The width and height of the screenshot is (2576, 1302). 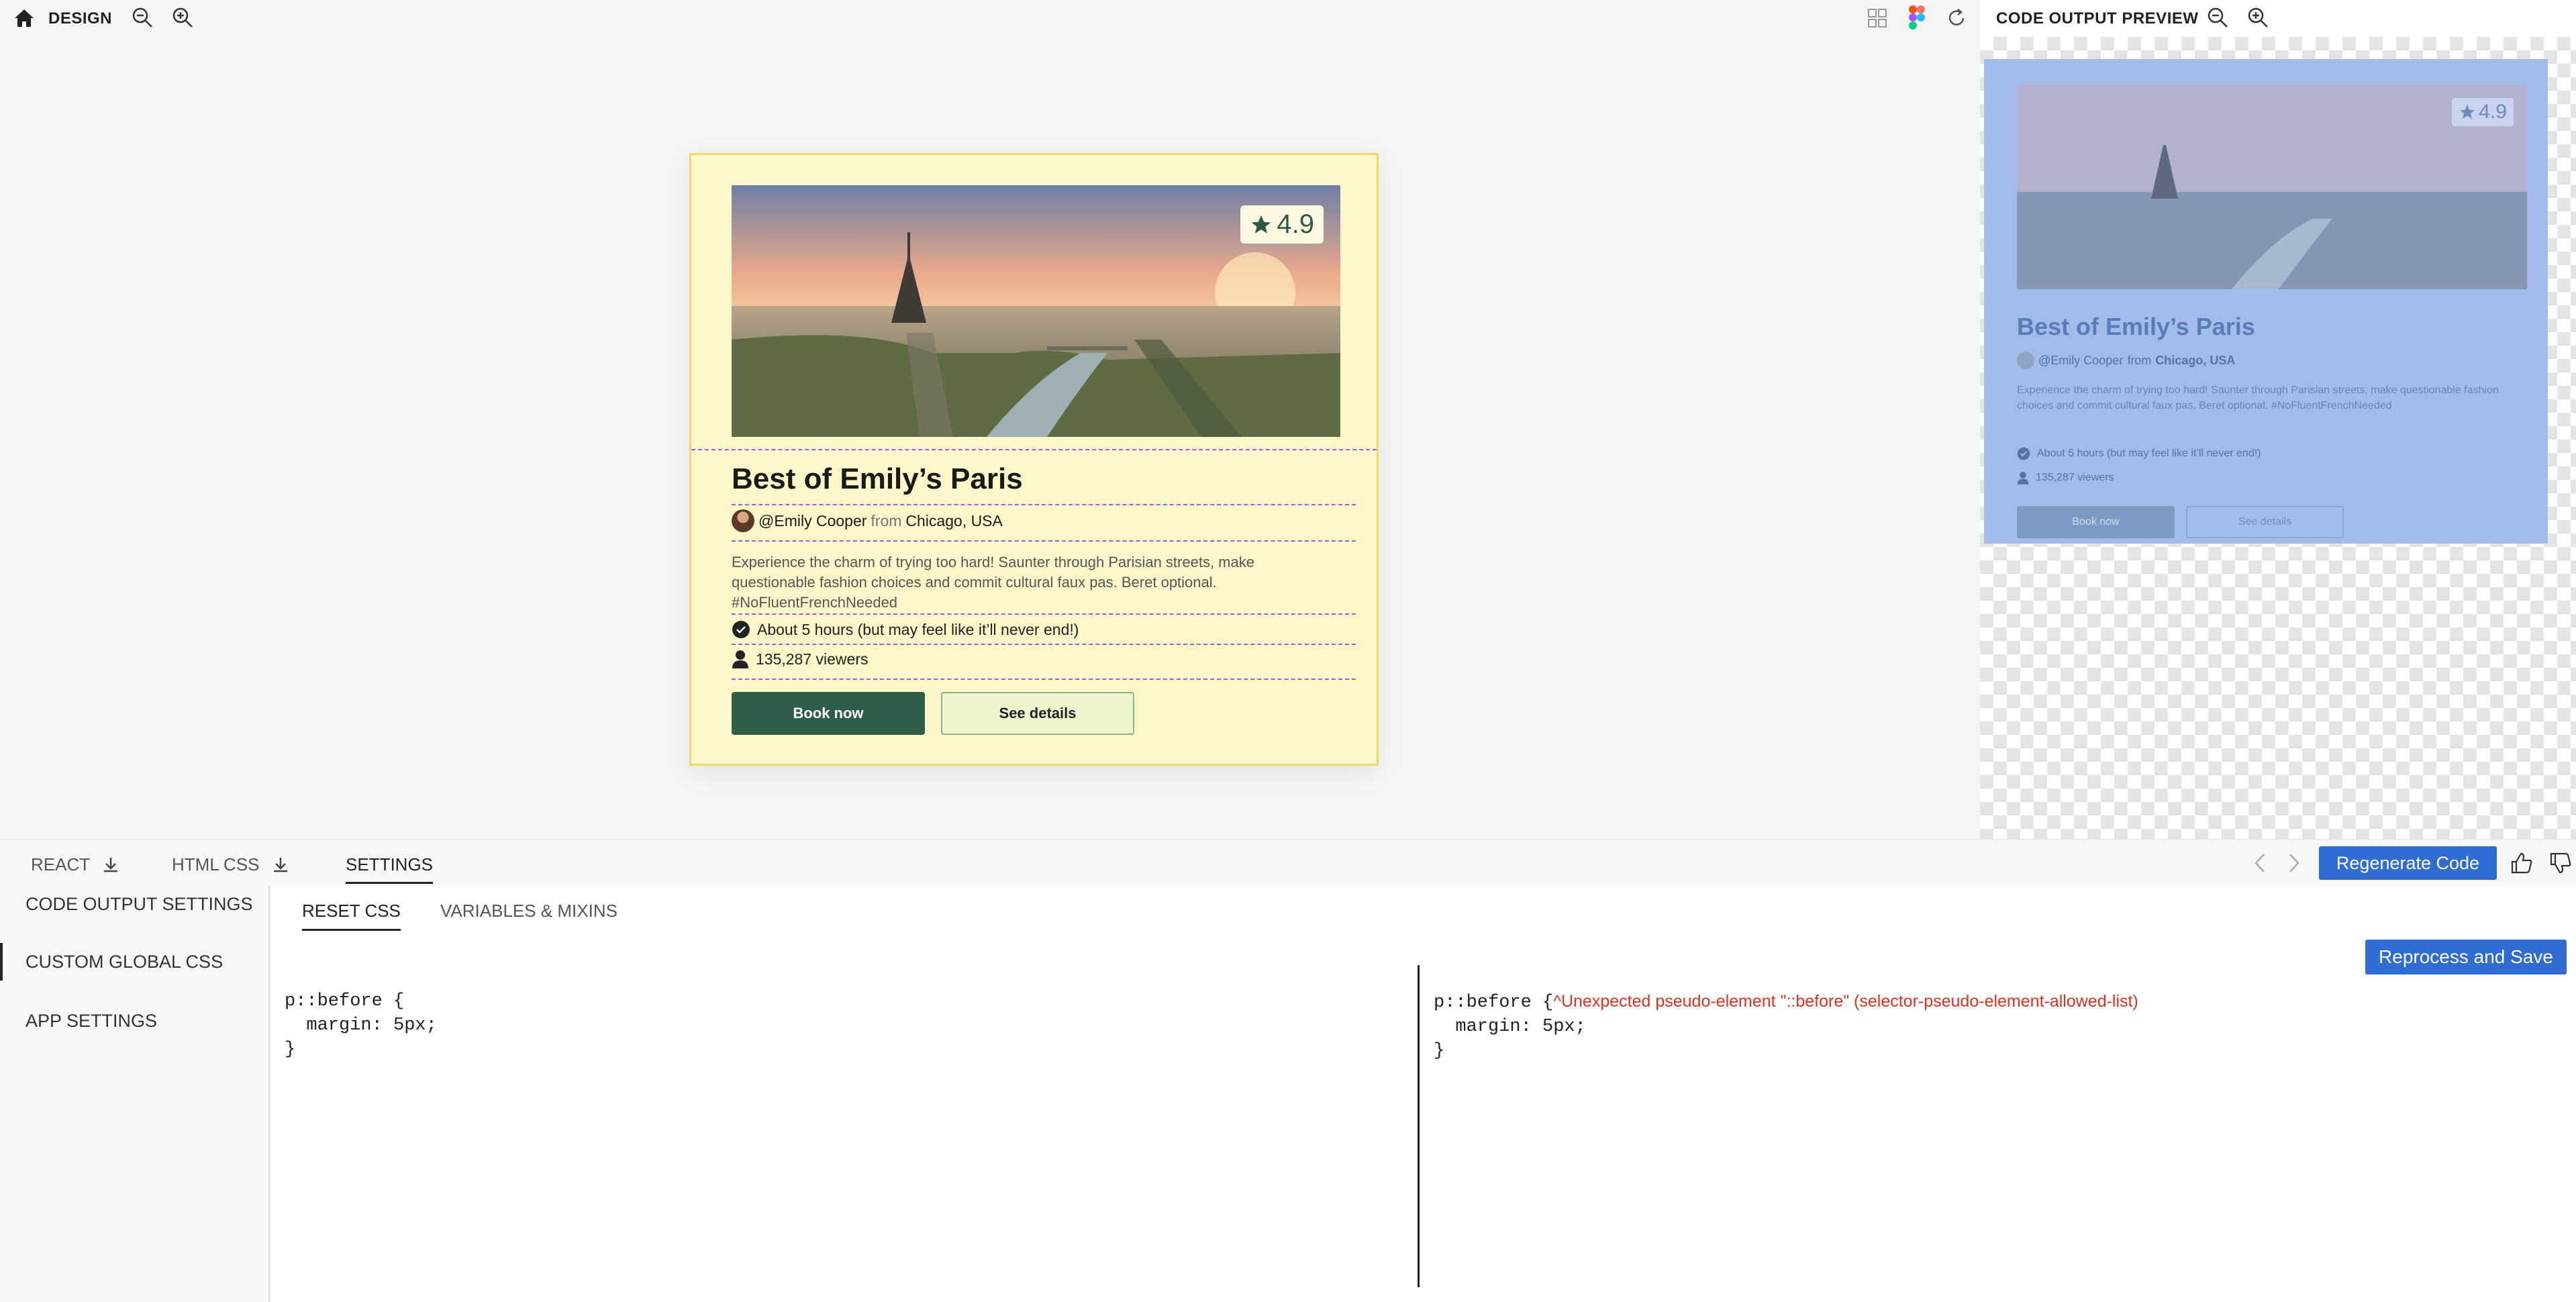 I want to click on preview-title: CODE OUTPUT PREVIEW, so click(x=2097, y=18).